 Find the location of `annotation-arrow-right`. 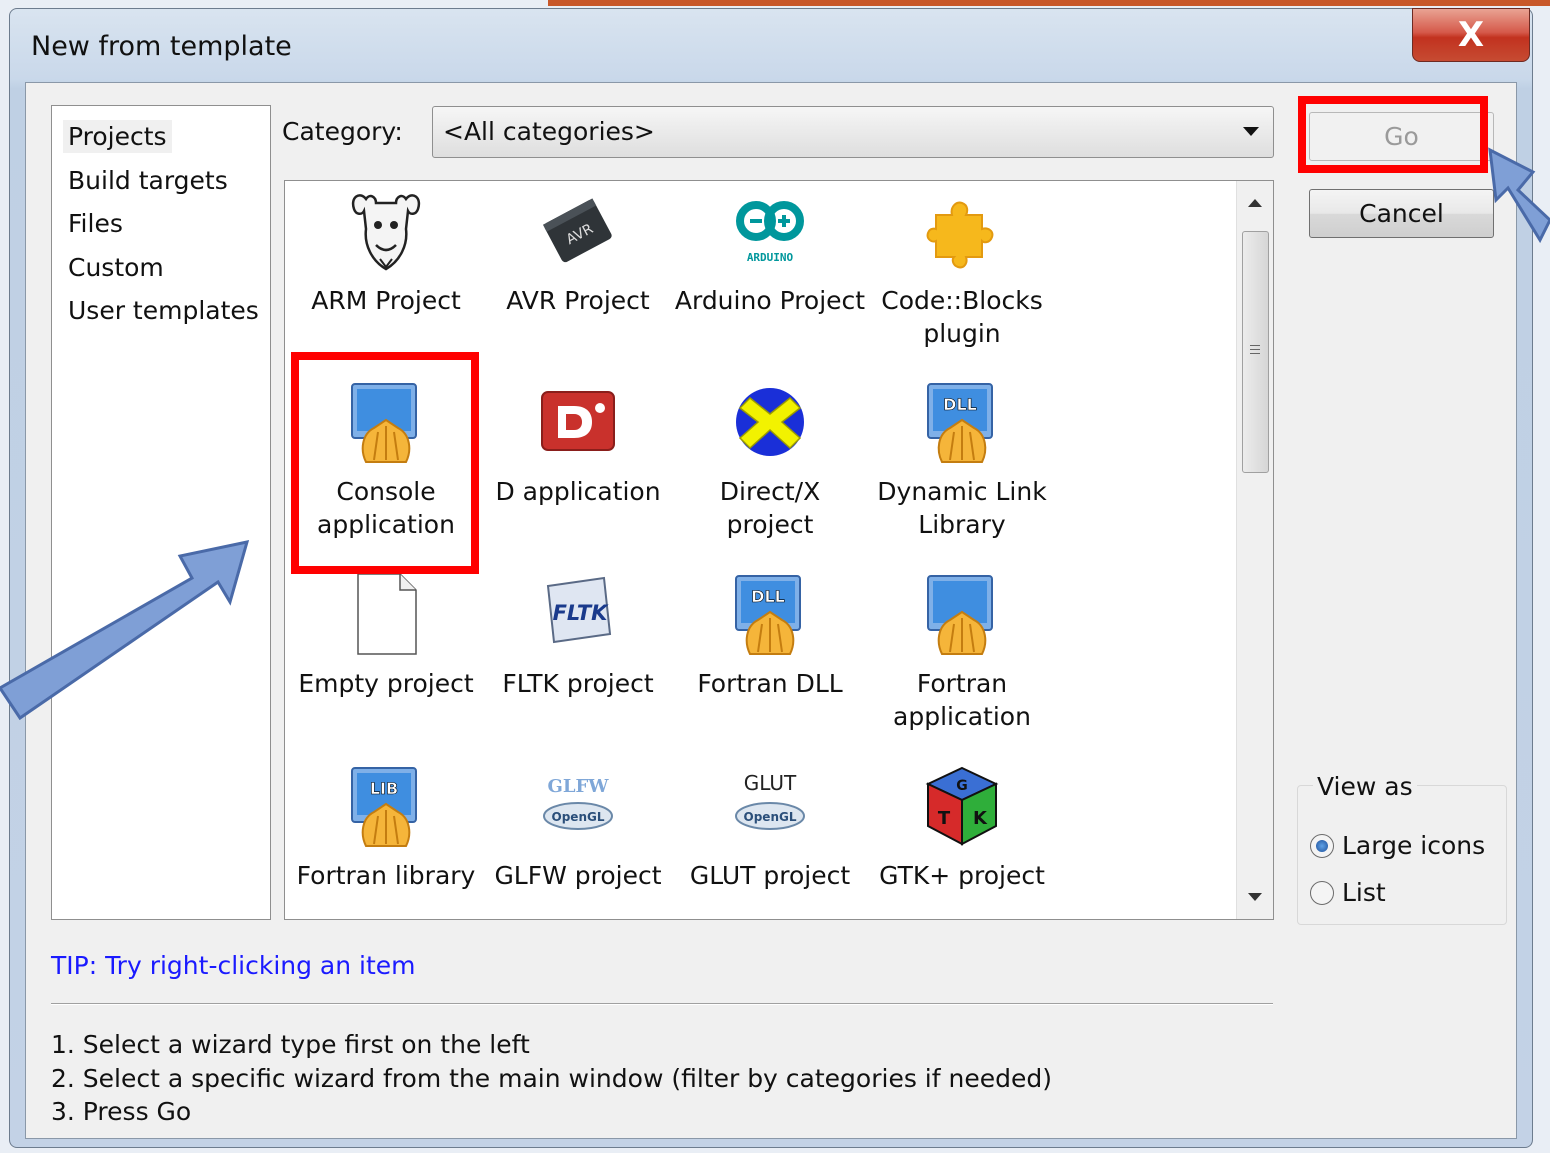

annotation-arrow-right is located at coordinates (1519, 195).